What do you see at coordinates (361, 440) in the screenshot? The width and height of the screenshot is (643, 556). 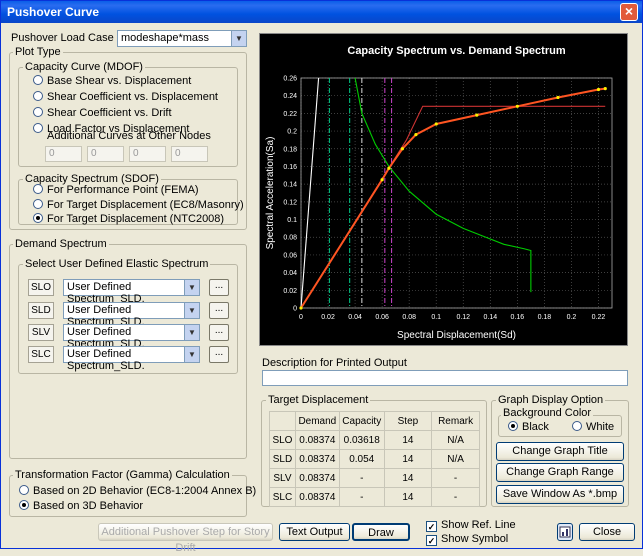 I see `table-cell: 0.03618` at bounding box center [361, 440].